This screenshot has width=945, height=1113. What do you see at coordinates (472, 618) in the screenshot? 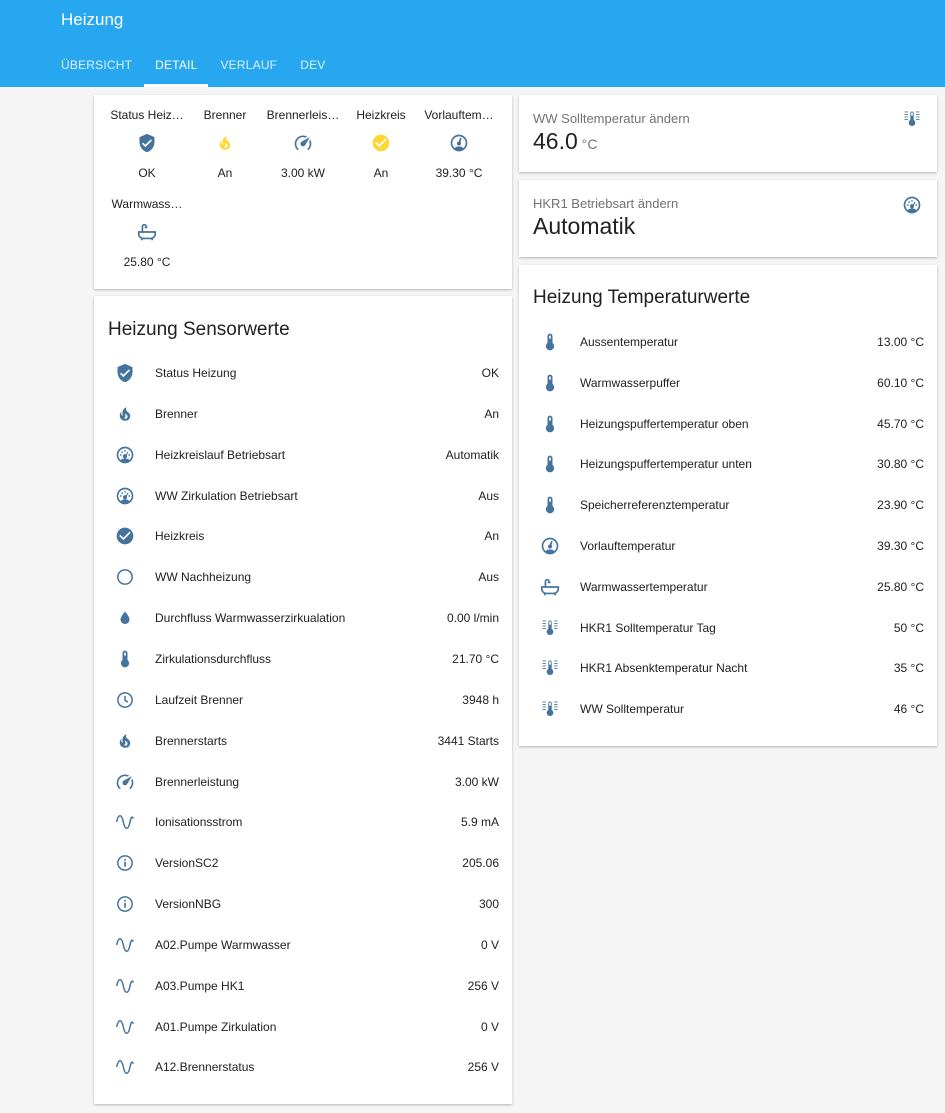
I see `entity-value: 0.00 l/min` at bounding box center [472, 618].